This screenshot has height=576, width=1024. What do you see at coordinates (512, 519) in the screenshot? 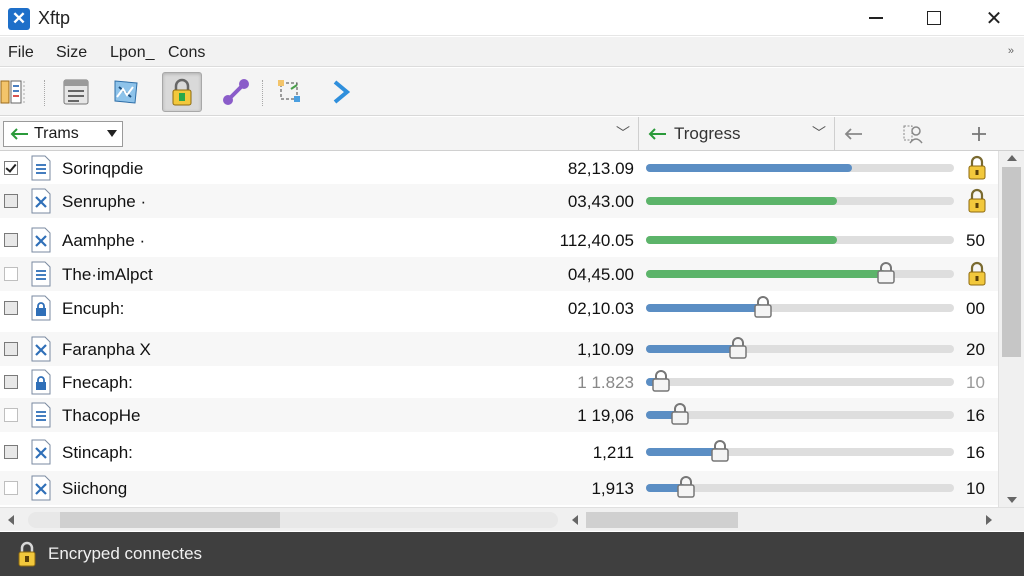
I see `horizontal-scrollbar` at bounding box center [512, 519].